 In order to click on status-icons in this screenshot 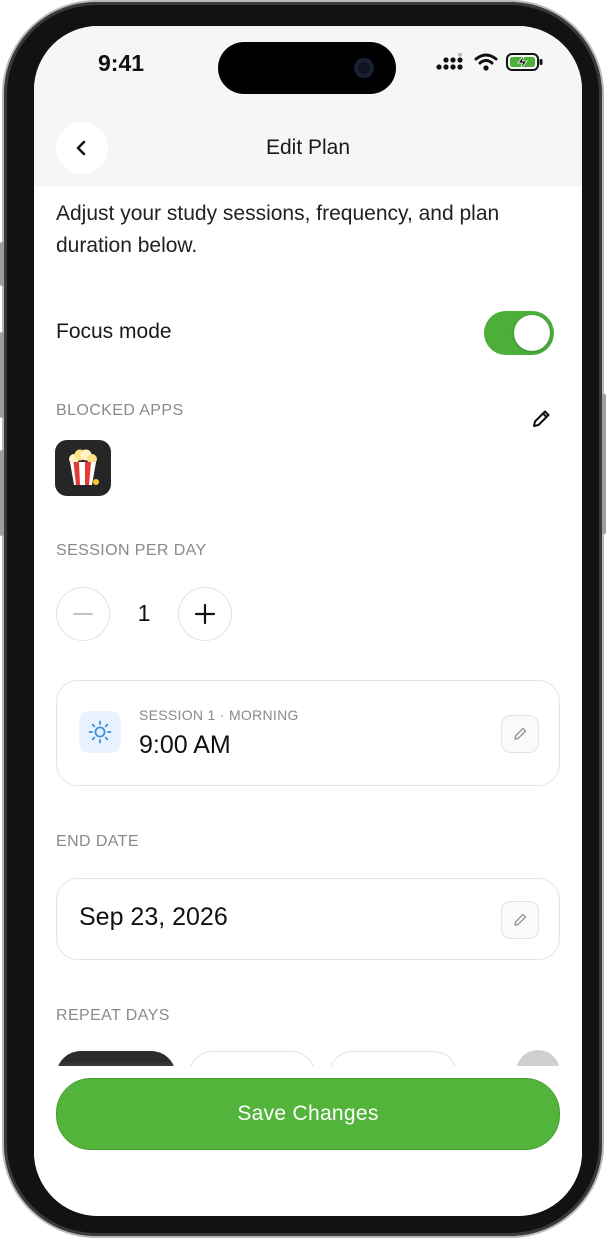, I will do `click(490, 62)`.